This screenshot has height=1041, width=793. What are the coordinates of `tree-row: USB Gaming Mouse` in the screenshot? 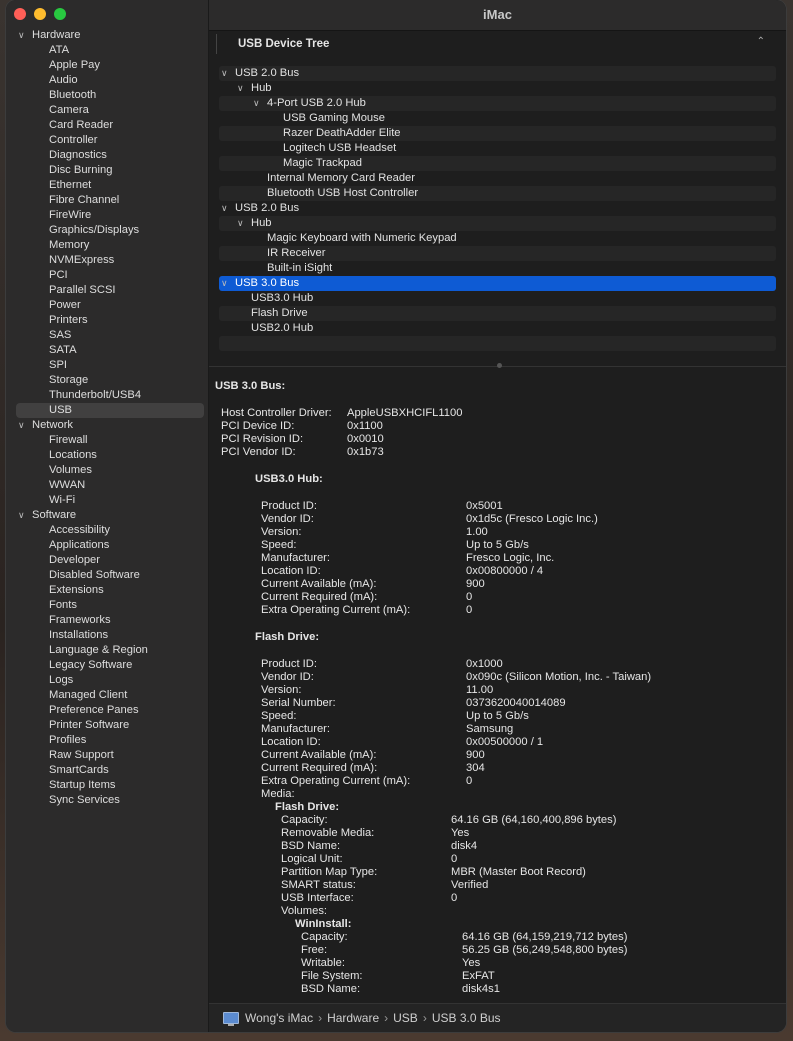 It's located at (497, 118).